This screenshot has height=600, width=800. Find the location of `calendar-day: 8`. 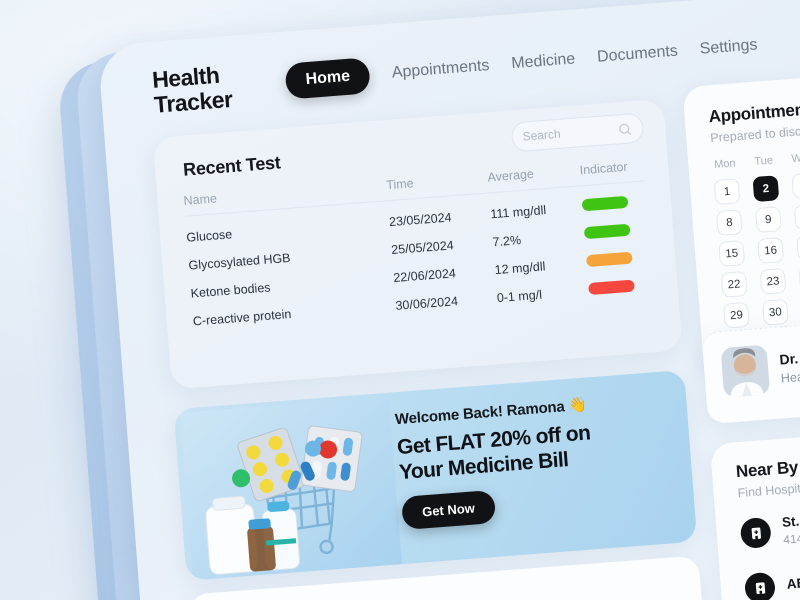

calendar-day: 8 is located at coordinates (729, 222).